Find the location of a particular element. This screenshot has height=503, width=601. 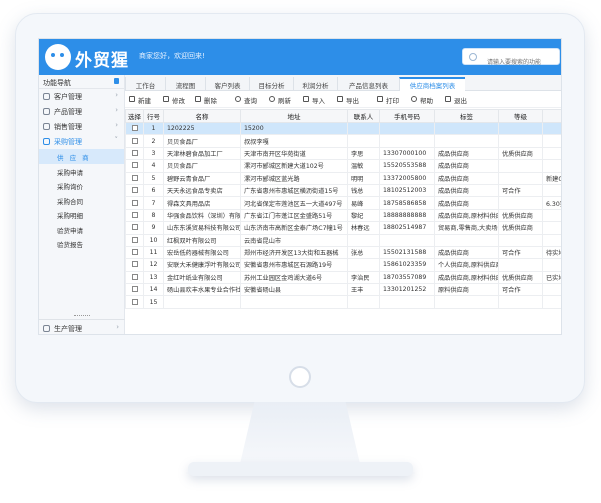

cell-level: 优质供应商 is located at coordinates (520, 153).